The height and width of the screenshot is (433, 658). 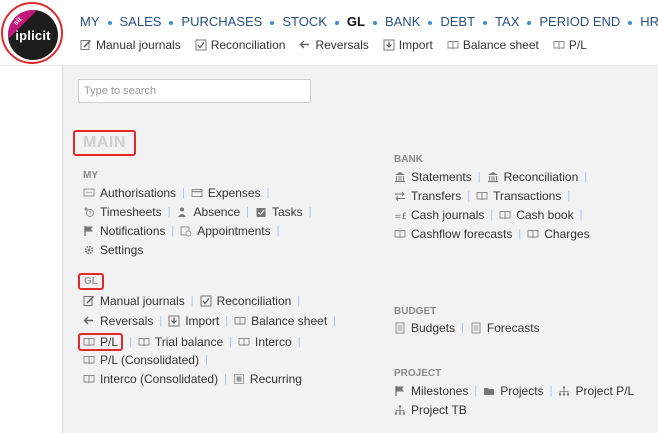 I want to click on recurring-icon, so click(x=239, y=379).